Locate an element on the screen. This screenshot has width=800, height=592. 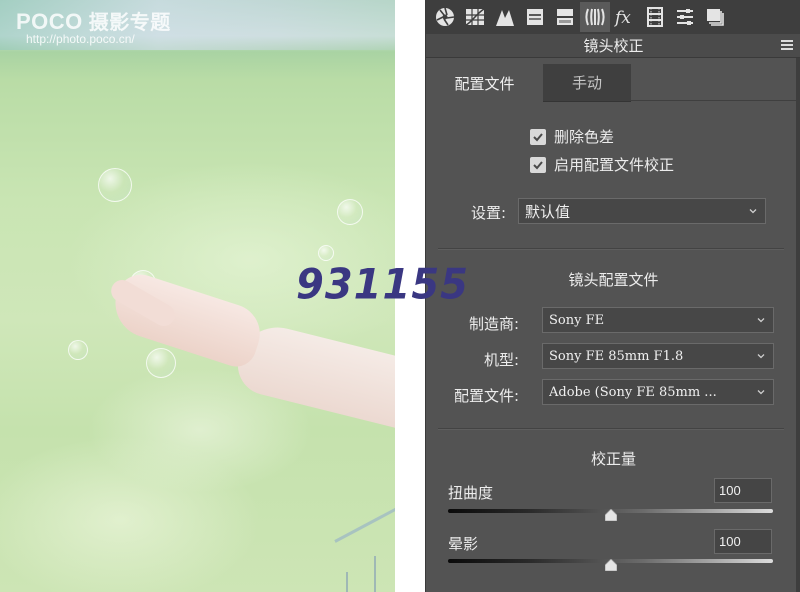
remove-chromatic-aberration-row: 删除色差 is located at coordinates (572, 136).